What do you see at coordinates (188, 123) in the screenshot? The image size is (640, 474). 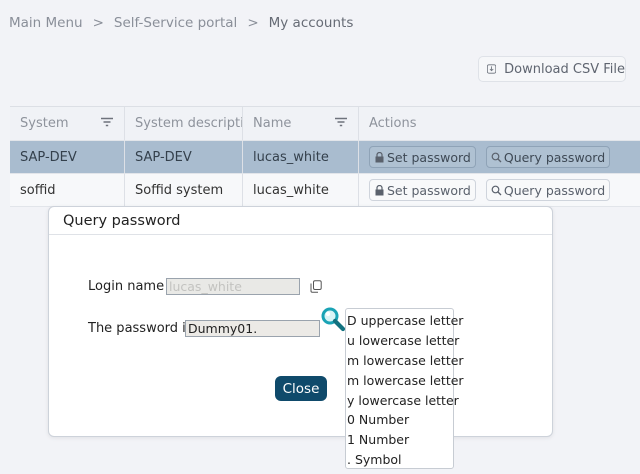 I see `column-header-label: System description` at bounding box center [188, 123].